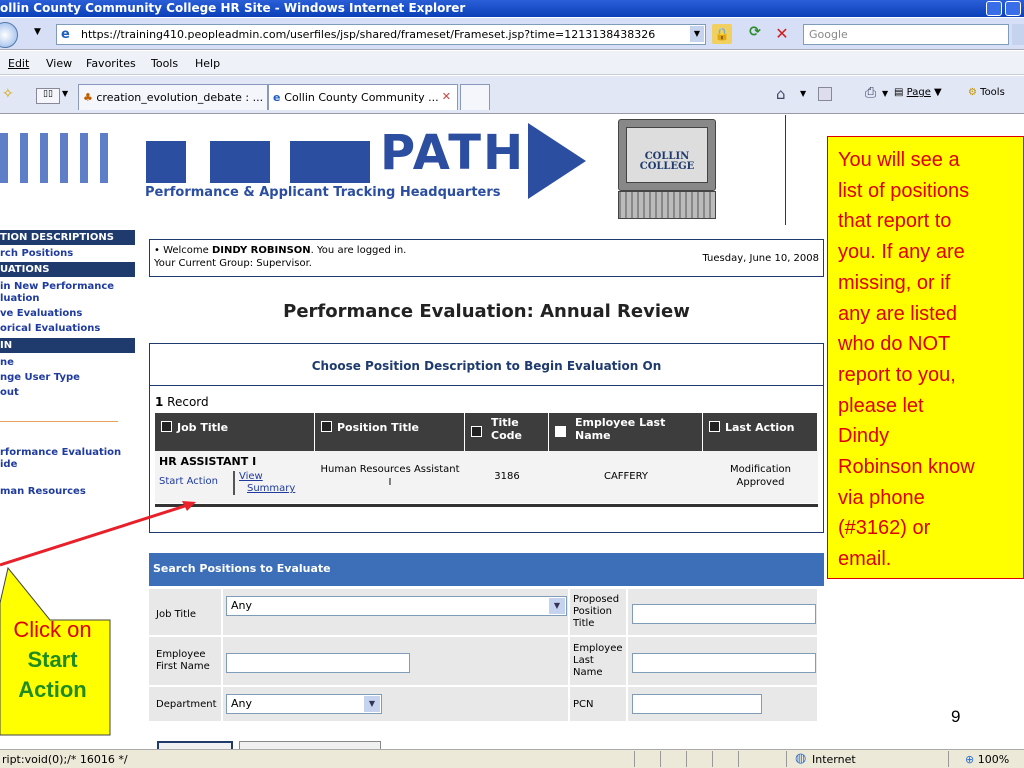 This screenshot has height=768, width=1024. I want to click on last-name-cell: CAFFERY, so click(626, 476).